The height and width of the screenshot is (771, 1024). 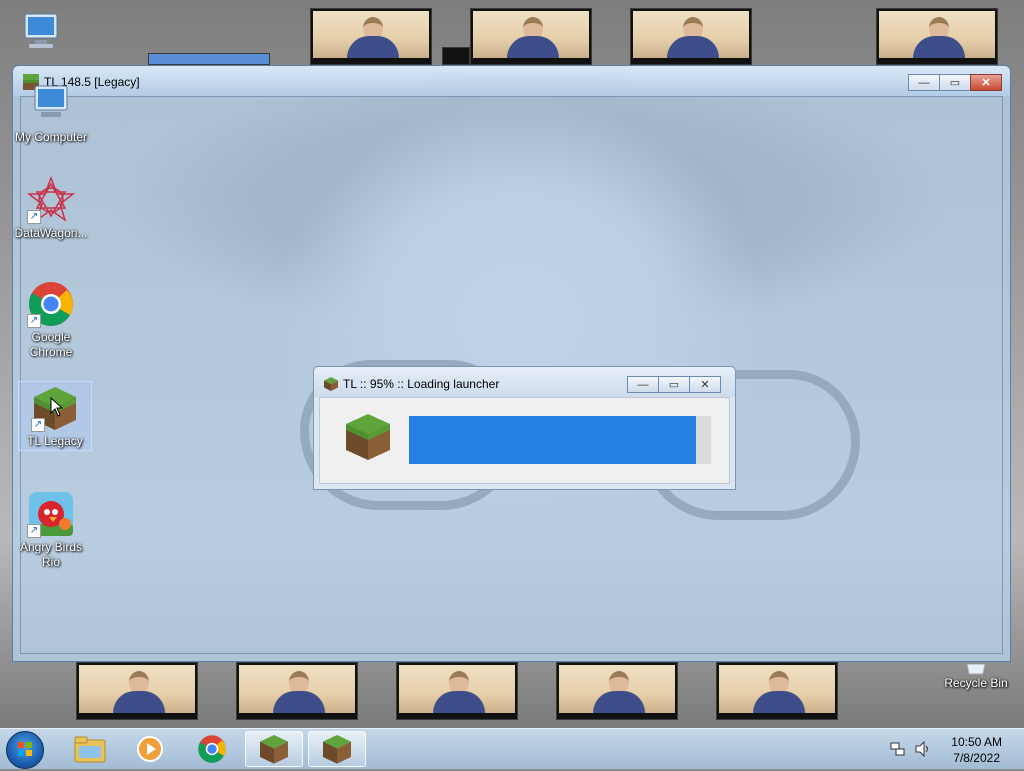 I want to click on dialog-client-area, so click(x=524, y=440).